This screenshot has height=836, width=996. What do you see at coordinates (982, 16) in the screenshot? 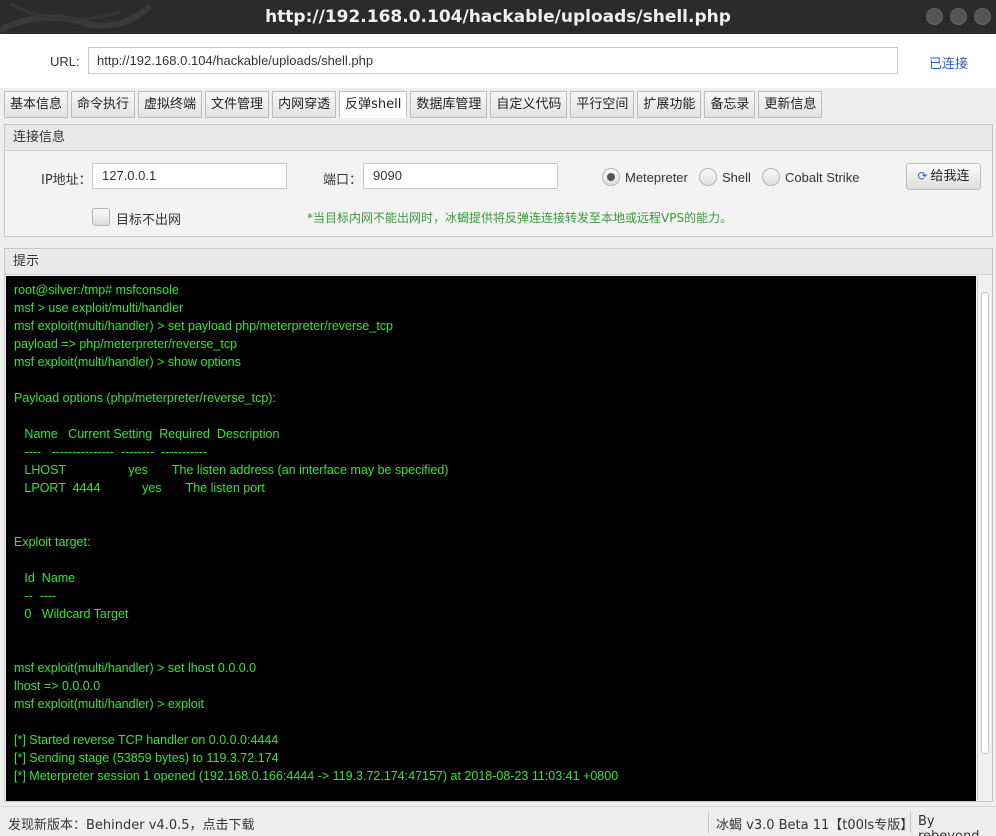
I see `close-button` at bounding box center [982, 16].